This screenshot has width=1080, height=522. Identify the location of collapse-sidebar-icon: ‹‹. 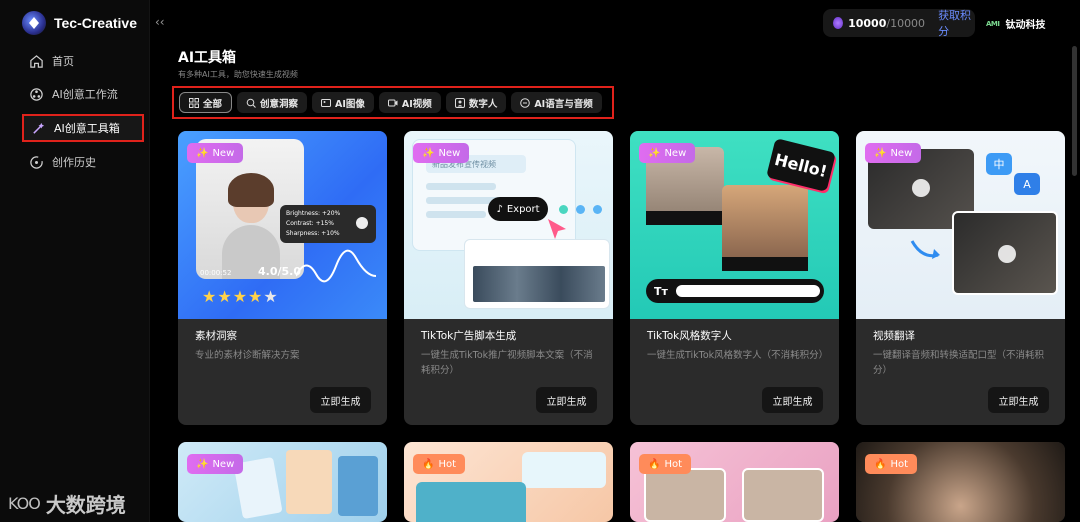
(160, 22).